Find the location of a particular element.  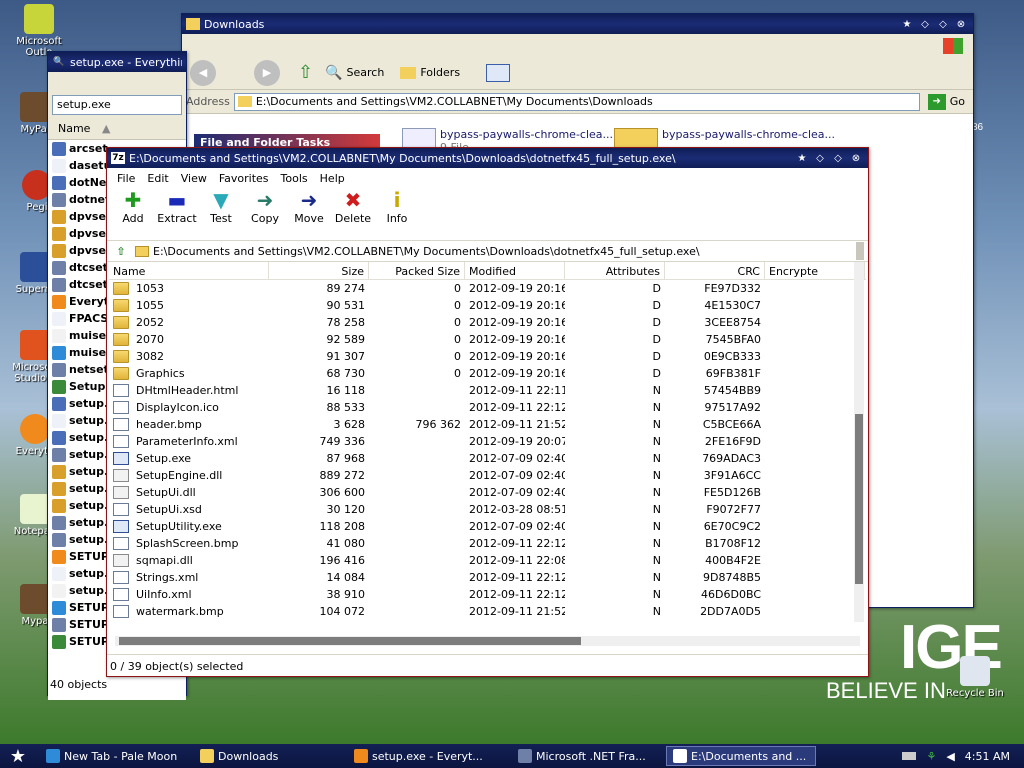

keyboard-icon is located at coordinates (909, 756).